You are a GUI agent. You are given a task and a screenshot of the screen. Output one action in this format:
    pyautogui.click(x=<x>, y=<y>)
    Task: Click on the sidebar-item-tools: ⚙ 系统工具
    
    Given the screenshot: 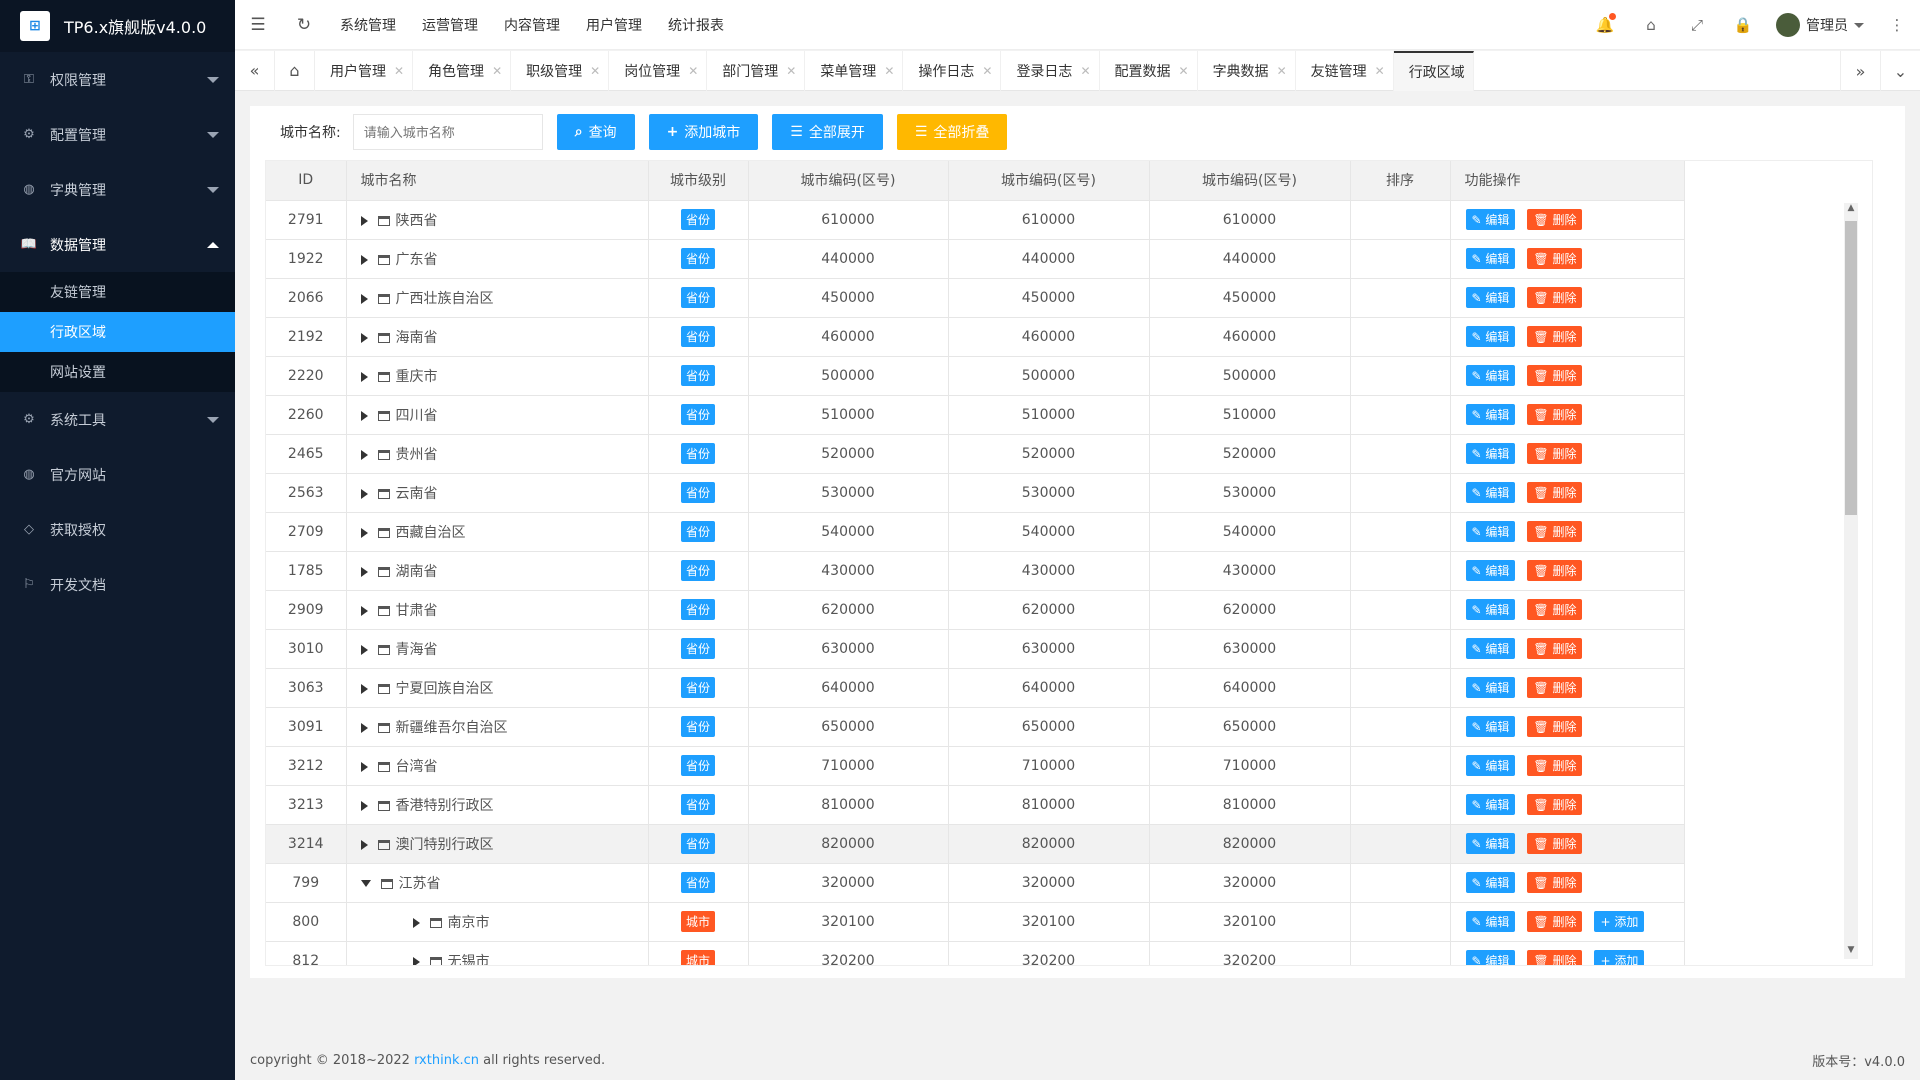 What is the action you would take?
    pyautogui.click(x=117, y=419)
    